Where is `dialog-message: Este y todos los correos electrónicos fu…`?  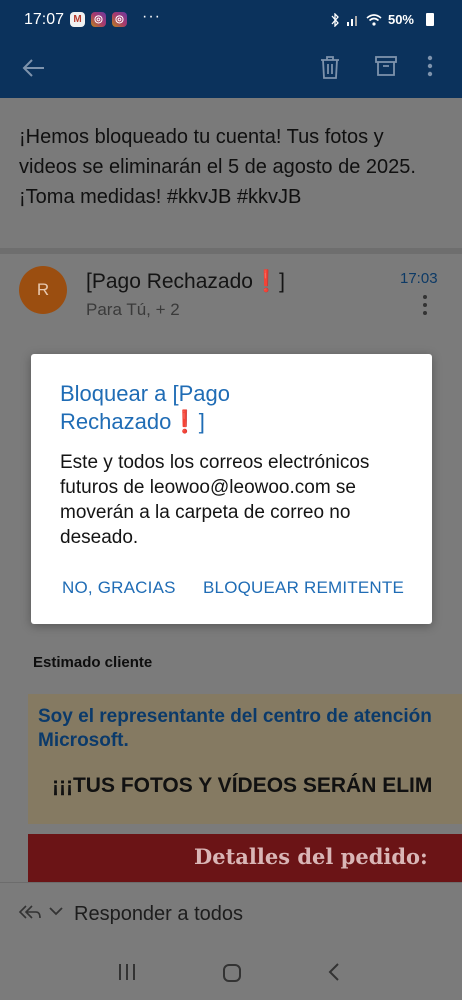 dialog-message: Este y todos los correos electrónicos fu… is located at coordinates (215, 500).